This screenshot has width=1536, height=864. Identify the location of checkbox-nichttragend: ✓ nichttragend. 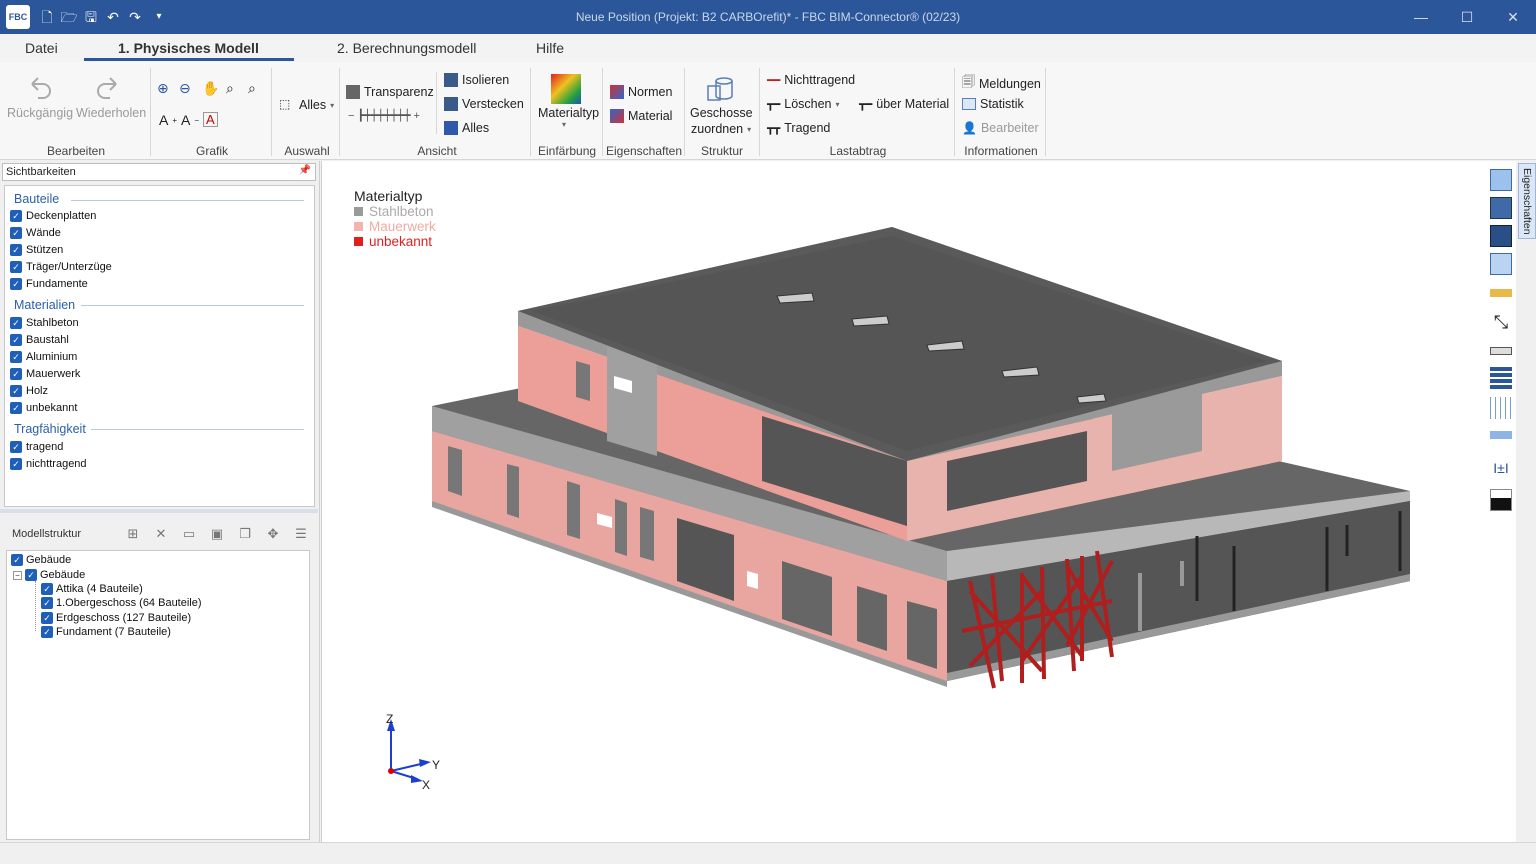
(48, 464).